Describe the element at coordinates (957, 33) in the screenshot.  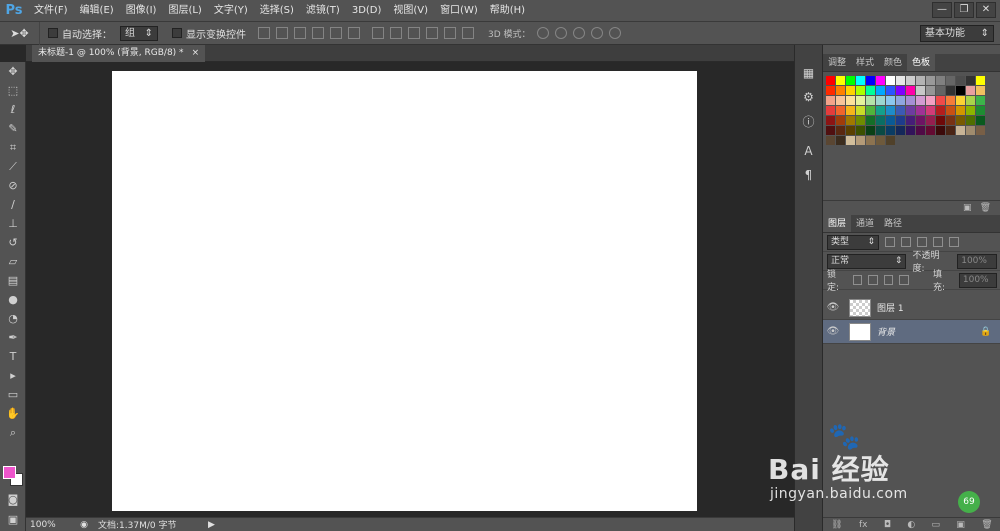
I see `workspace-dropdown: 基本功能 ⇕` at that location.